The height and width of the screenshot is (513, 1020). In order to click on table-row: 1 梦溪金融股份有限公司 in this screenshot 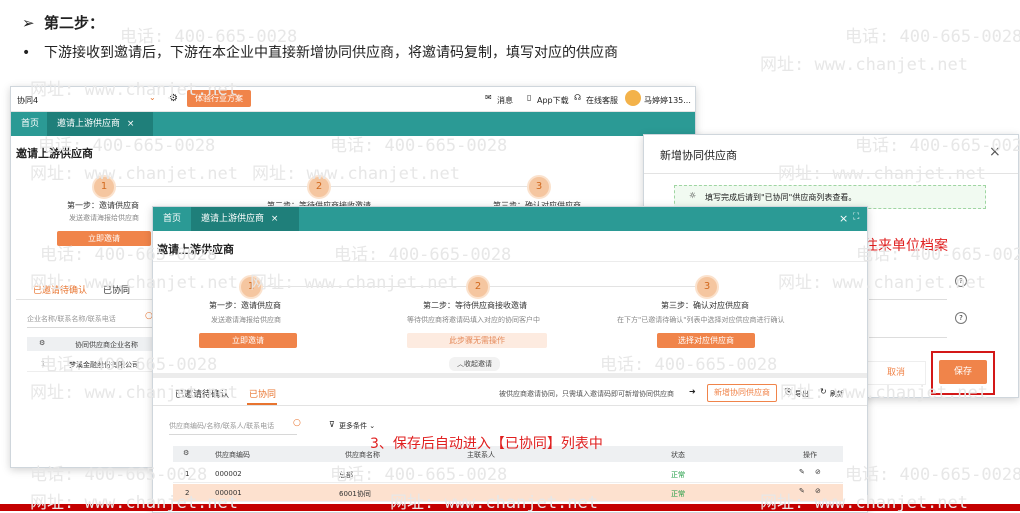, I will do `click(94, 364)`.